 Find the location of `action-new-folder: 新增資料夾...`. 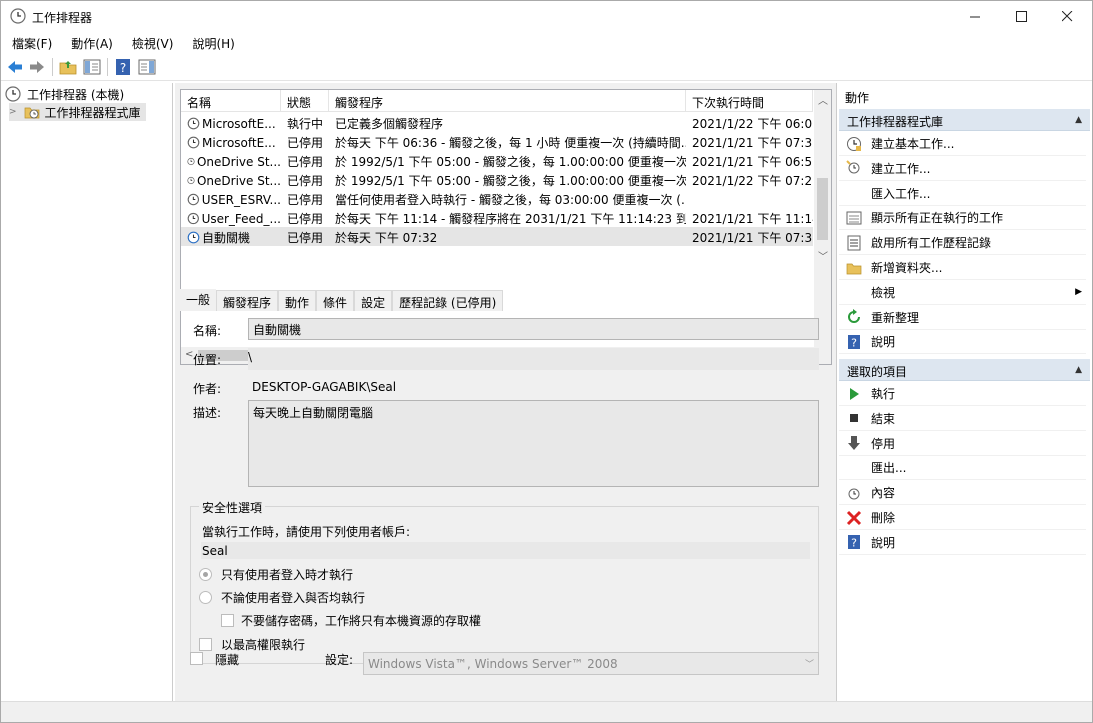

action-new-folder: 新增資料夾... is located at coordinates (962, 268).